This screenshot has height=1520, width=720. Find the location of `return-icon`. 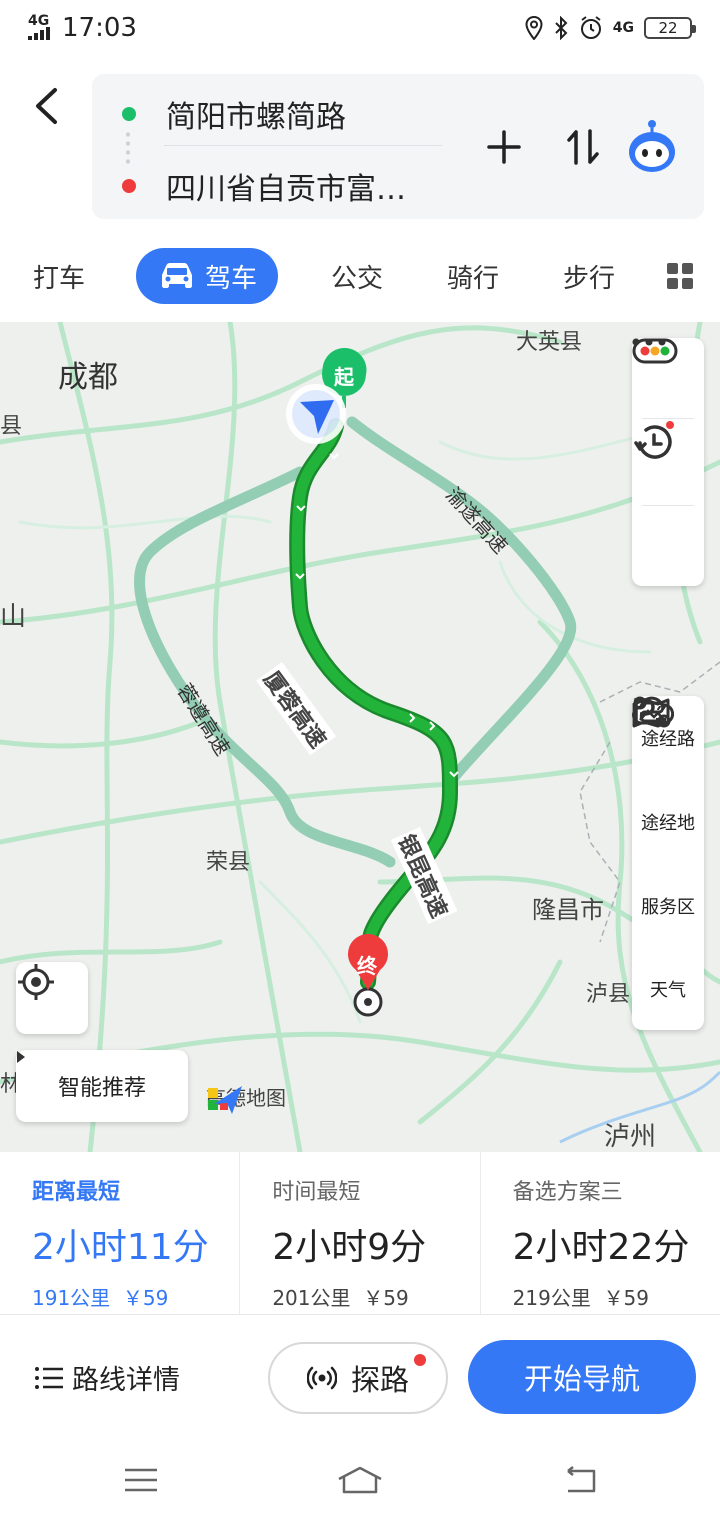

return-icon is located at coordinates (581, 1479).